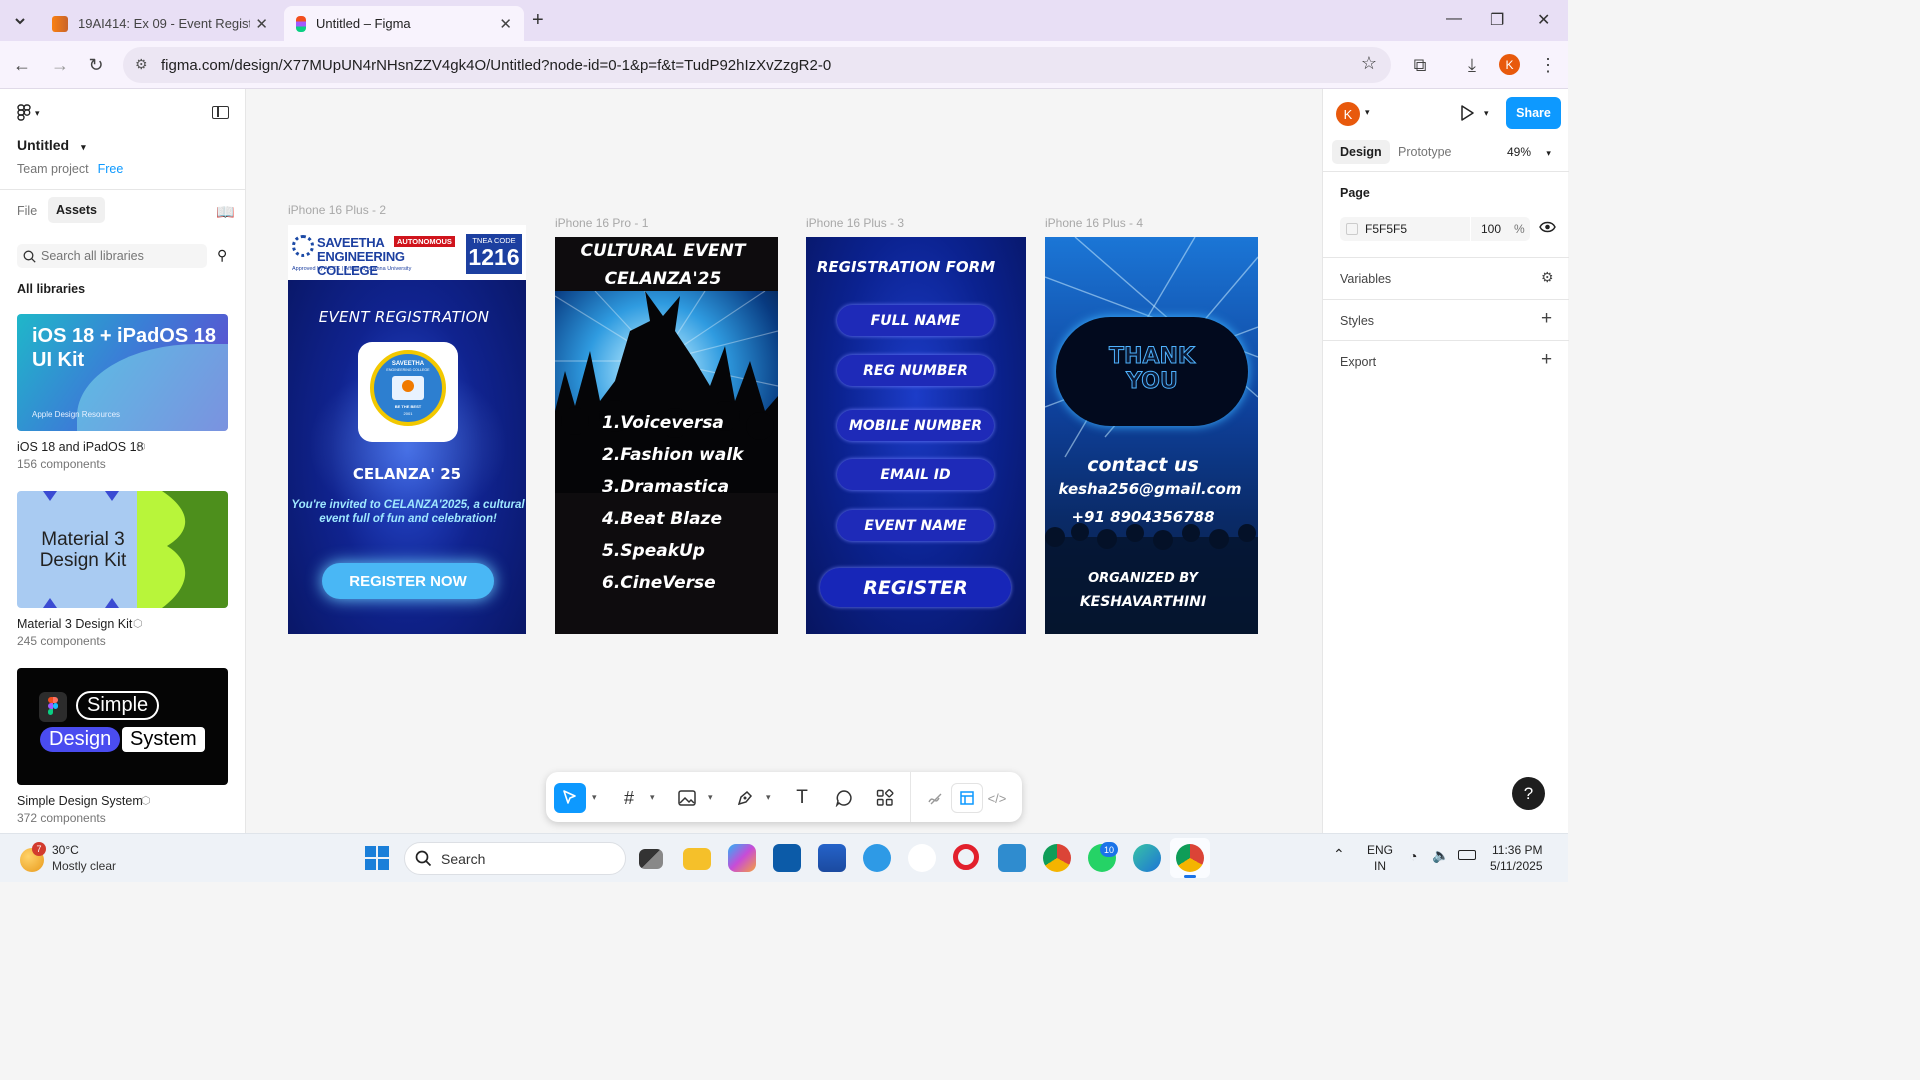 Image resolution: width=1920 pixels, height=1080 pixels. Describe the element at coordinates (832, 858) in the screenshot. I see `store-icon` at that location.